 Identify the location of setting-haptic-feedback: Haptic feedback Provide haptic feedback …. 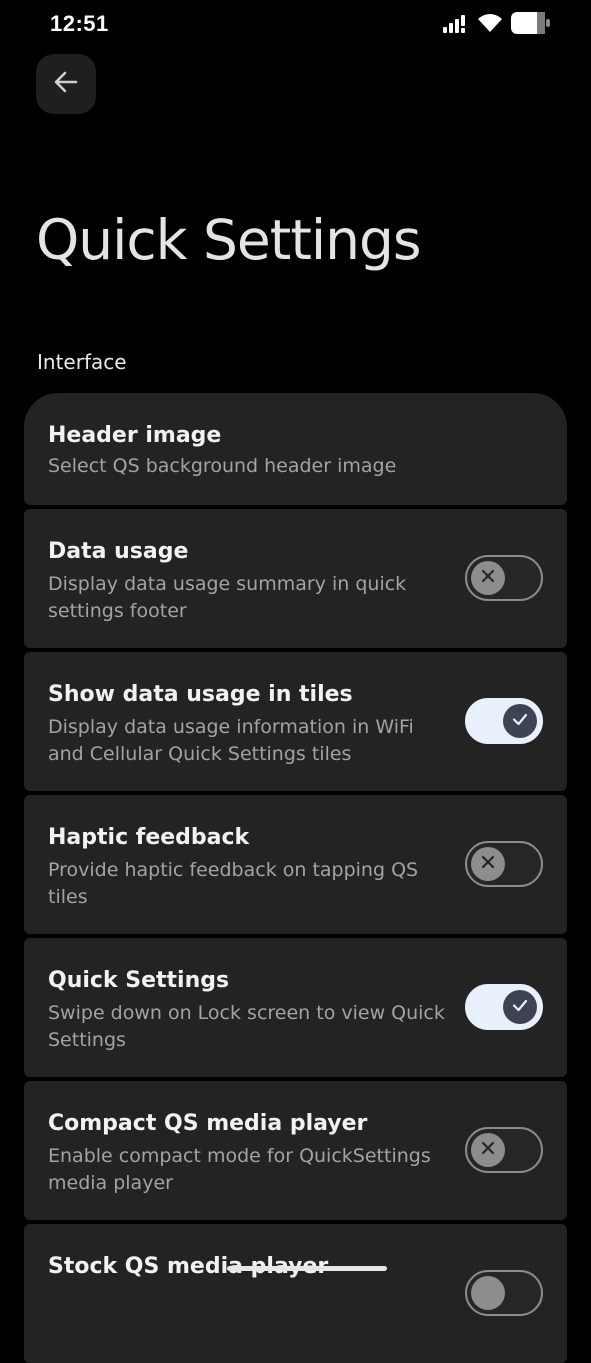
(295, 864).